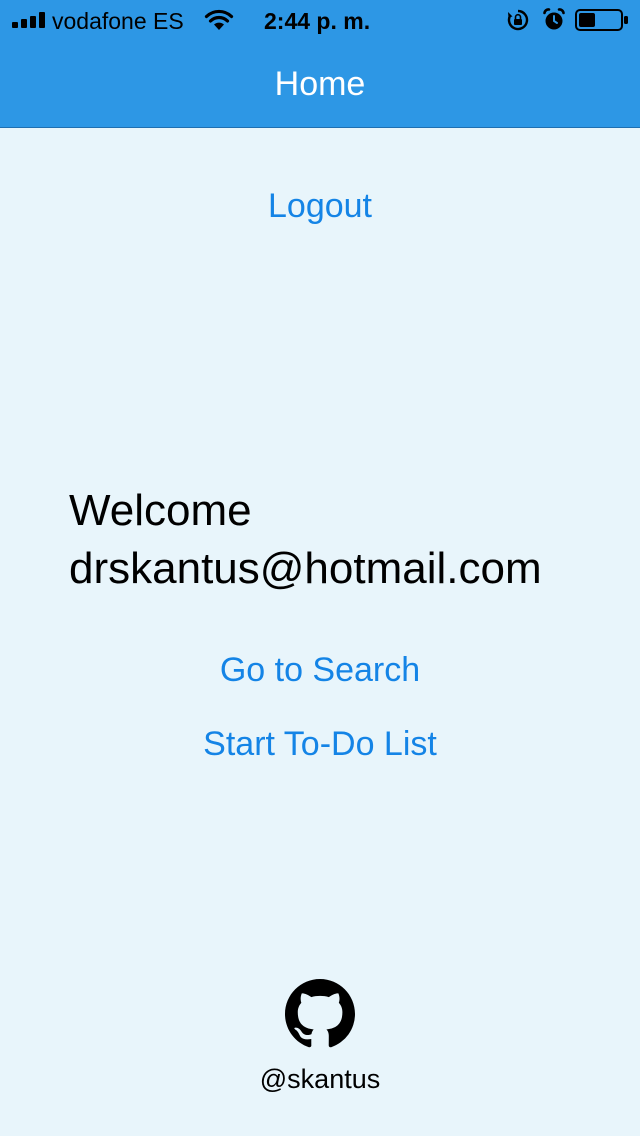 This screenshot has width=640, height=1136. I want to click on status-bar: vodafone ES 2:44 p. m., so click(320, 20).